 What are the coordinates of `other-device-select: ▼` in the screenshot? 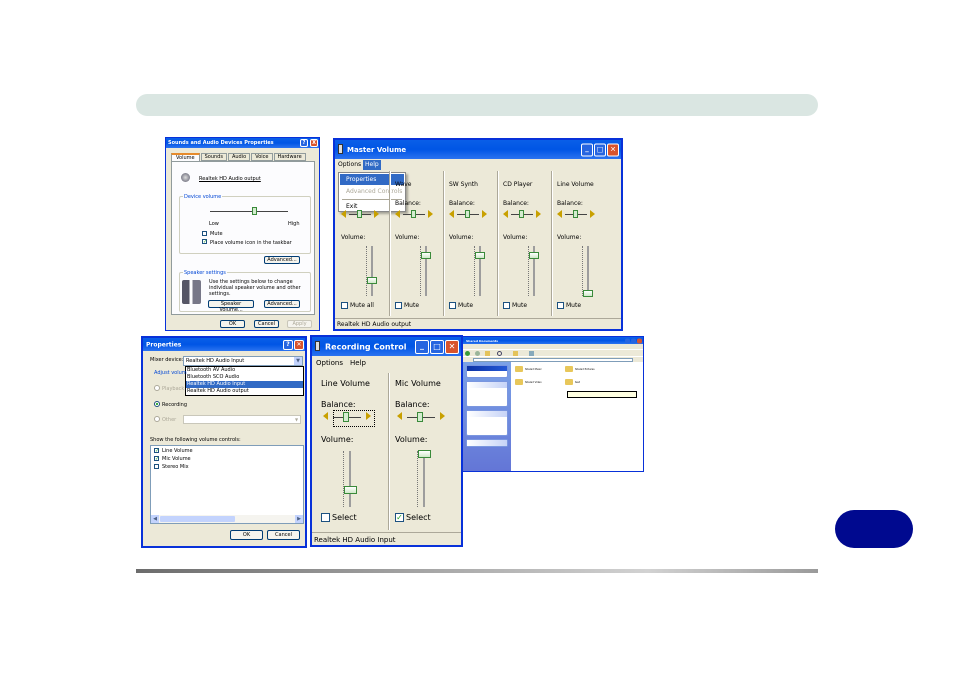 It's located at (242, 419).